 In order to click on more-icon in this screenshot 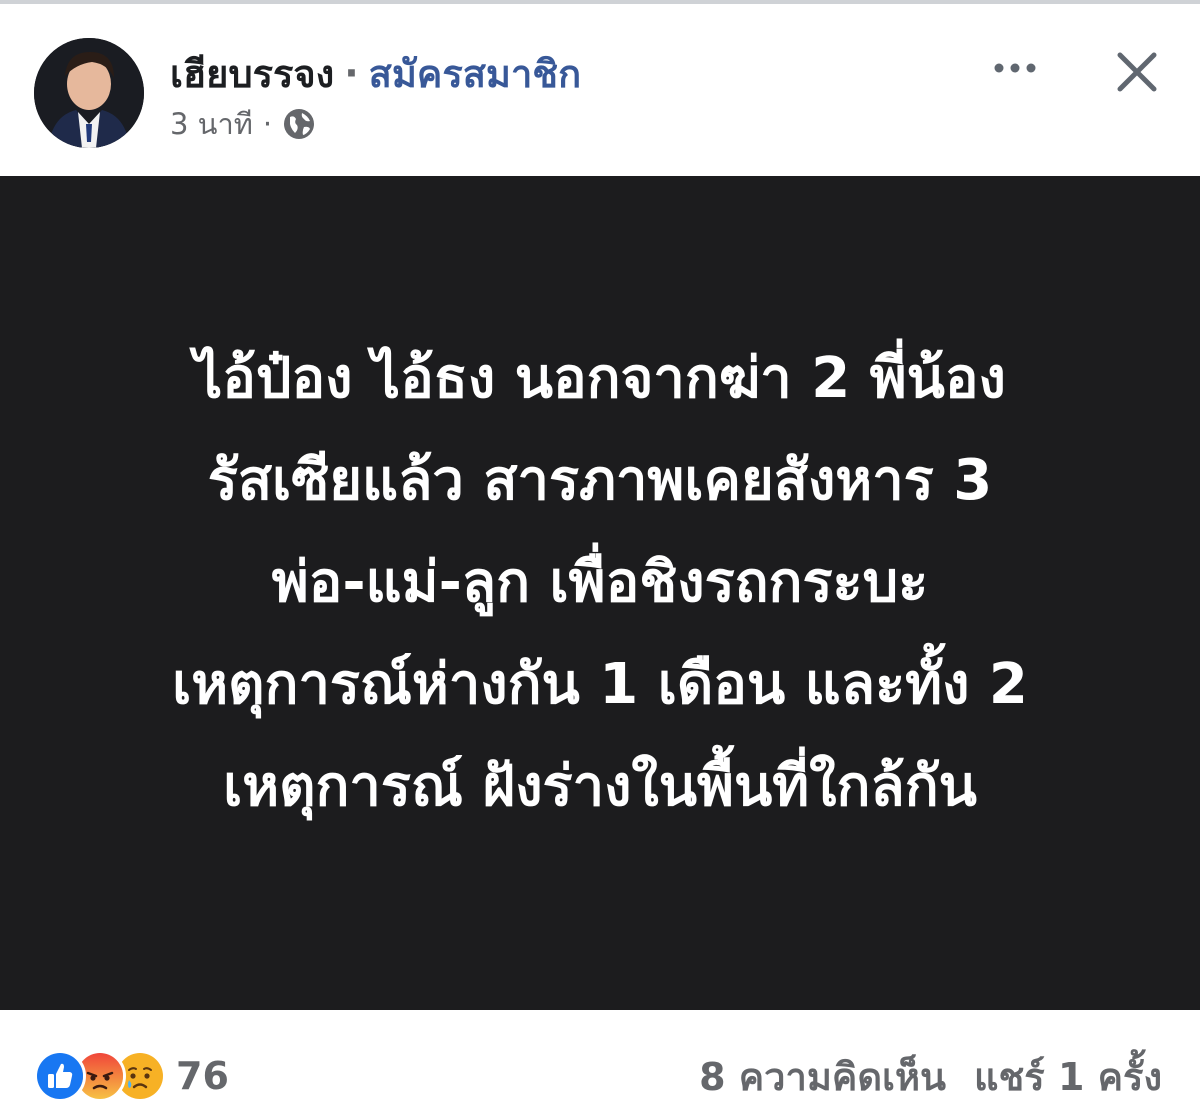, I will do `click(1015, 68)`.